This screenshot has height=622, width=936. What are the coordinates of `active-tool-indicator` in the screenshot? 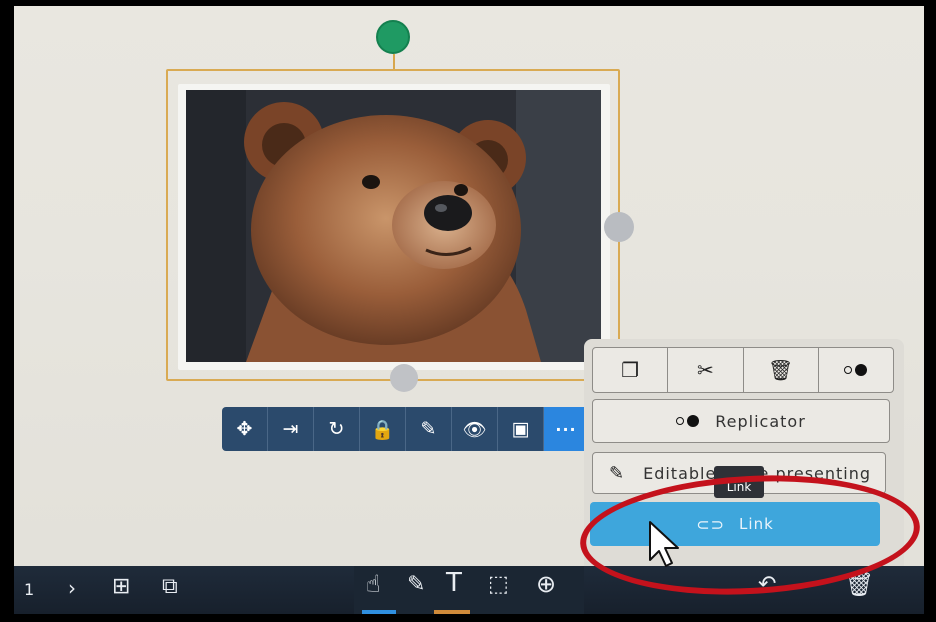 It's located at (379, 612).